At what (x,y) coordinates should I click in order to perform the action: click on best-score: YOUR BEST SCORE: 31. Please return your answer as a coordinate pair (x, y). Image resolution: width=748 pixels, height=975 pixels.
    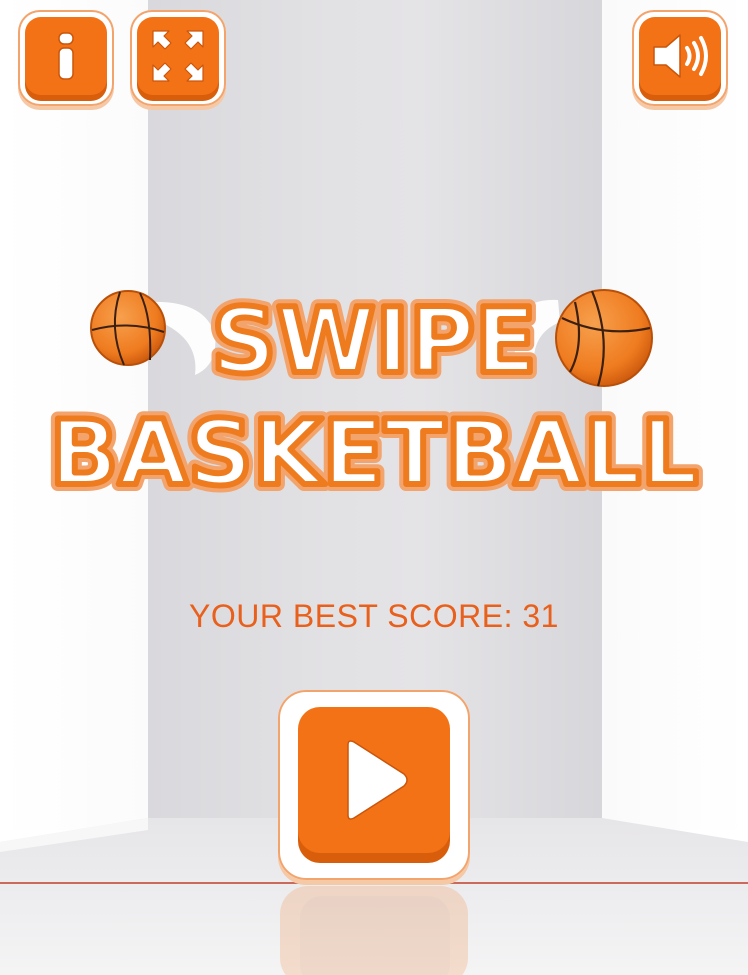
    Looking at the image, I should click on (374, 616).